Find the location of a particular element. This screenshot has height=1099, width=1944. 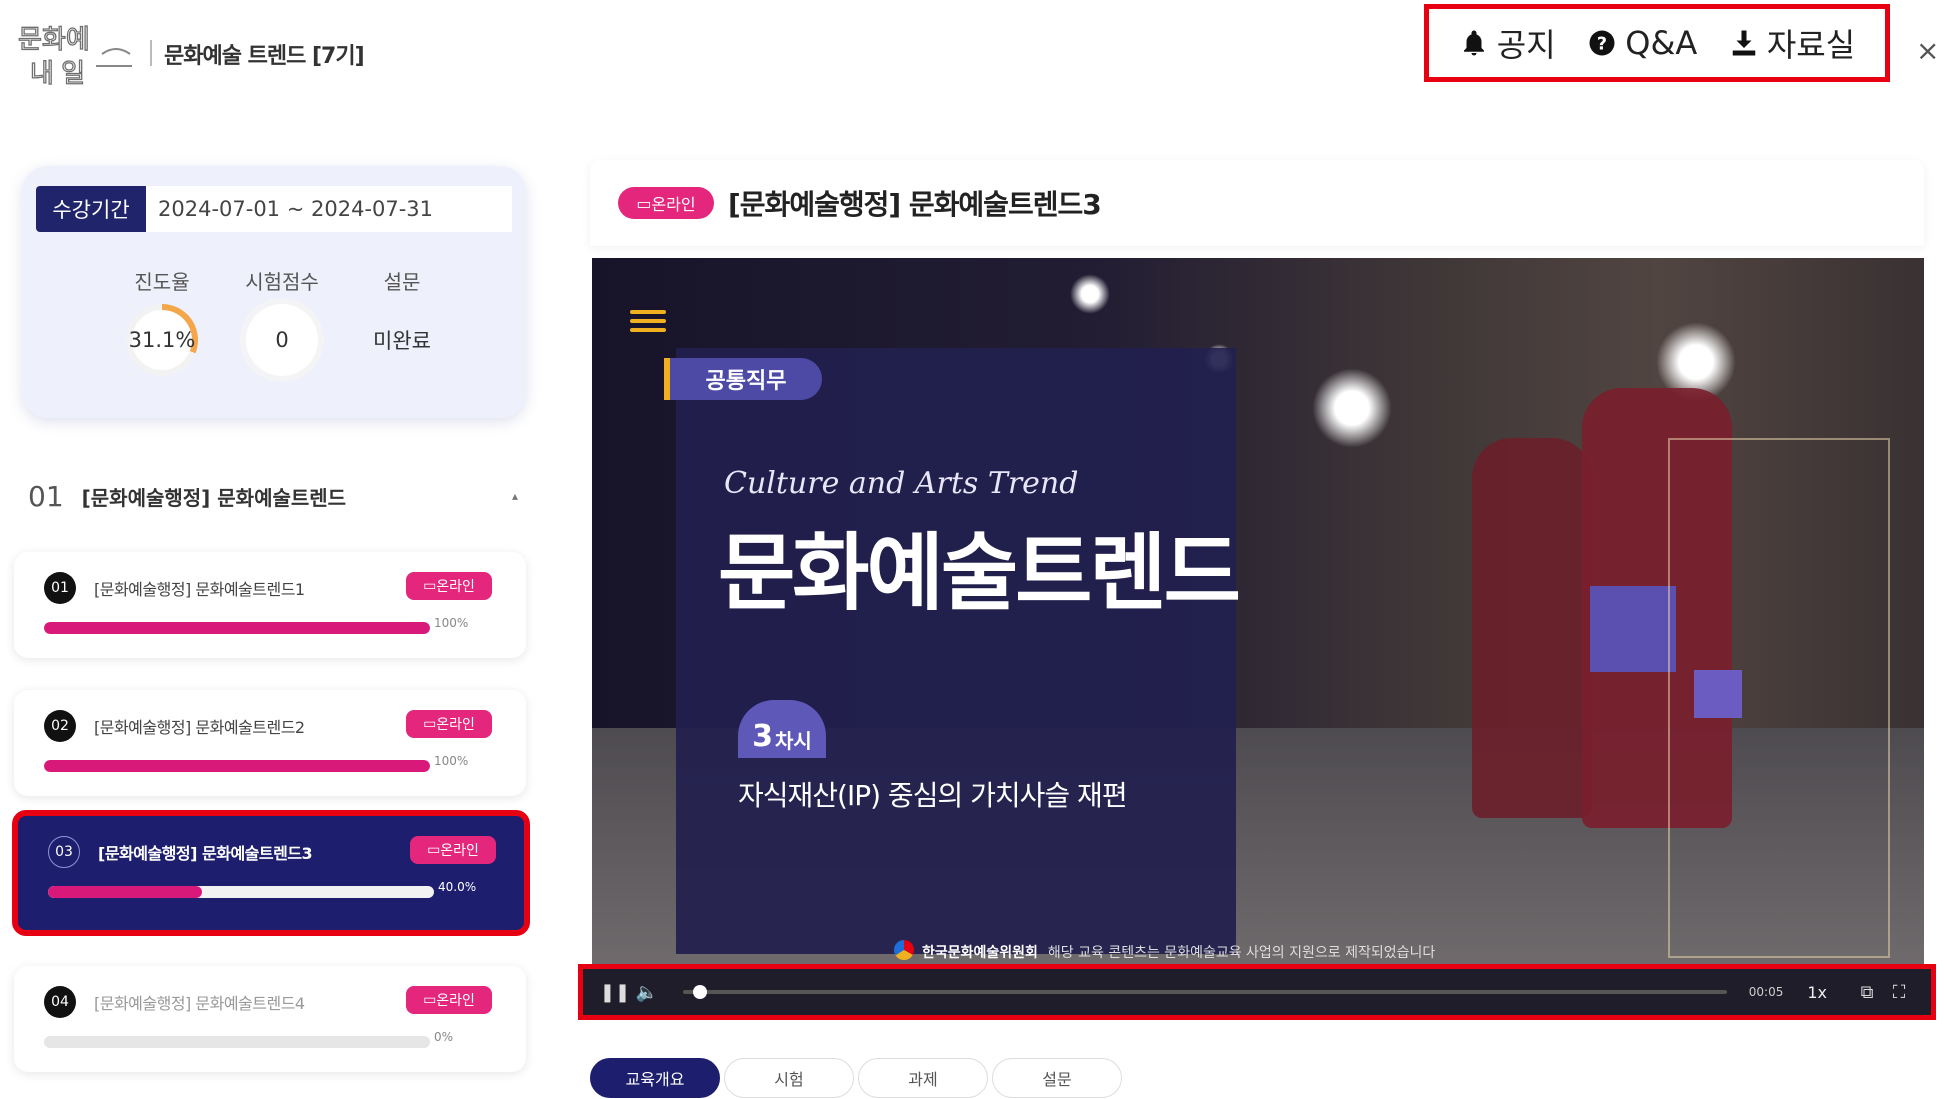

period-value: 2024-07-01 ~ 2024-07-31 is located at coordinates (329, 209).